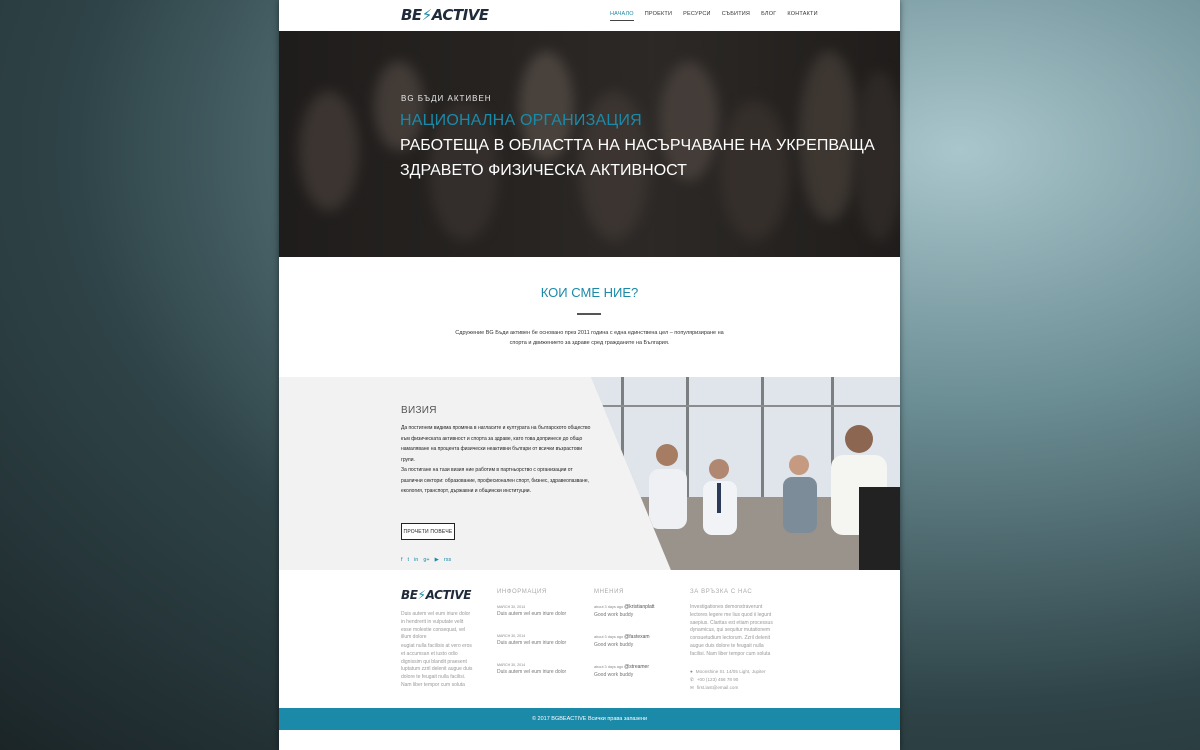 The height and width of the screenshot is (750, 1200). Describe the element at coordinates (409, 595) in the screenshot. I see `footer-logo-text-be: BE` at that location.